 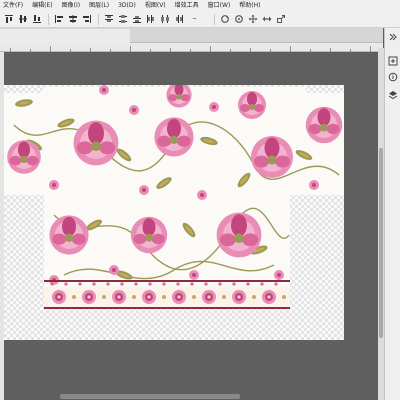 I want to click on menu-layer: 图层(L), so click(x=99, y=5).